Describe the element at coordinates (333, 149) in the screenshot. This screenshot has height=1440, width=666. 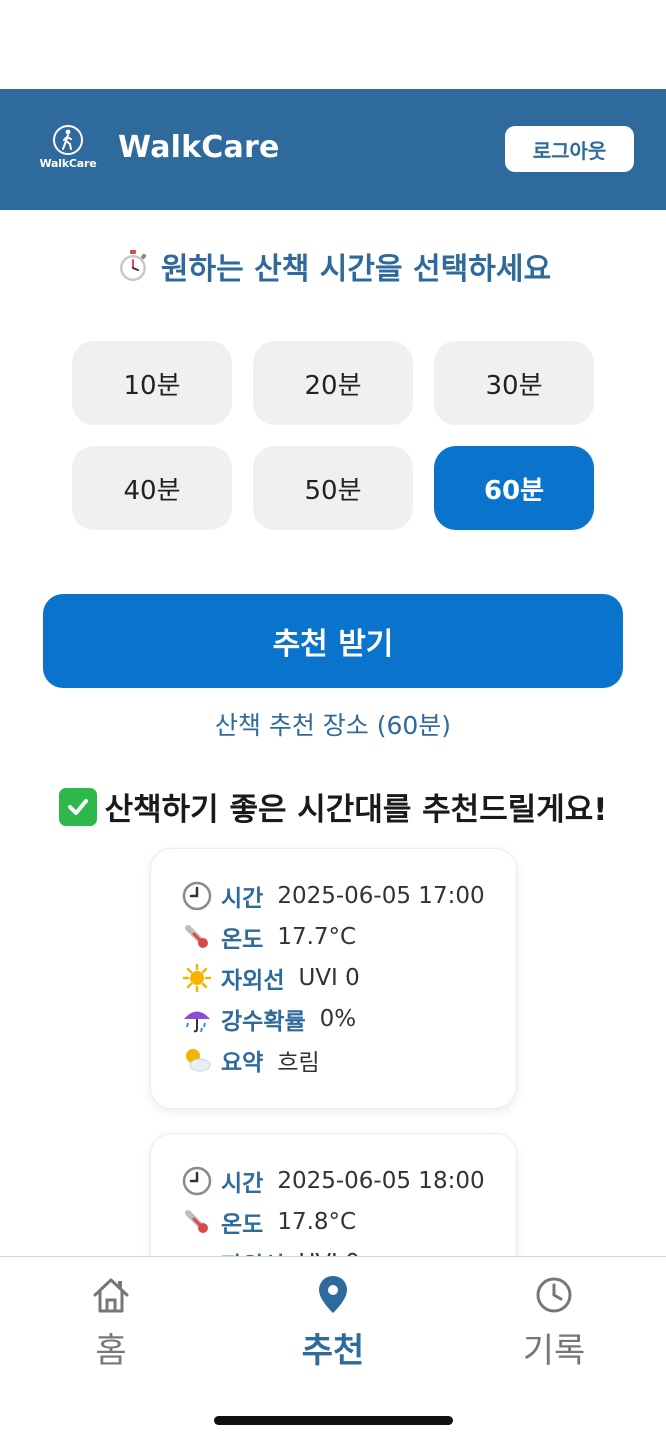
I see `app-header: WalkCare WalkCare 로그아웃` at that location.